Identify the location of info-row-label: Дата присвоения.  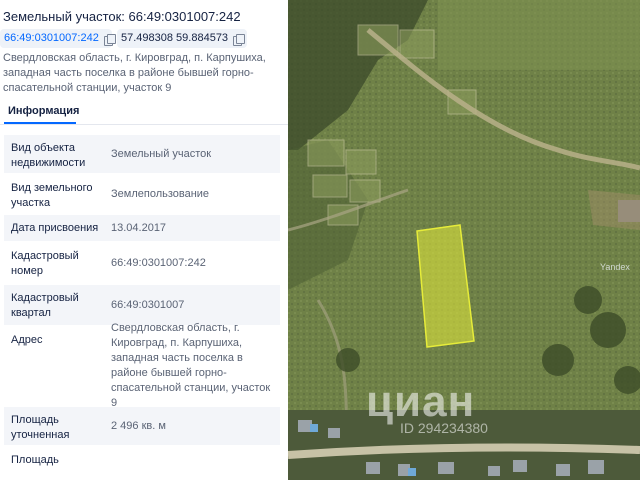
(55, 228).